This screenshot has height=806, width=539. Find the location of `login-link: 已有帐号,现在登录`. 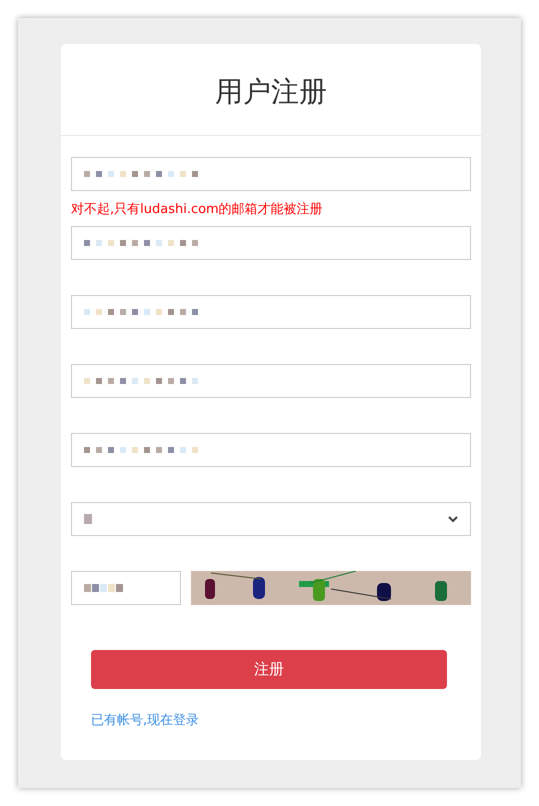

login-link: 已有帐号,现在登录 is located at coordinates (145, 720).